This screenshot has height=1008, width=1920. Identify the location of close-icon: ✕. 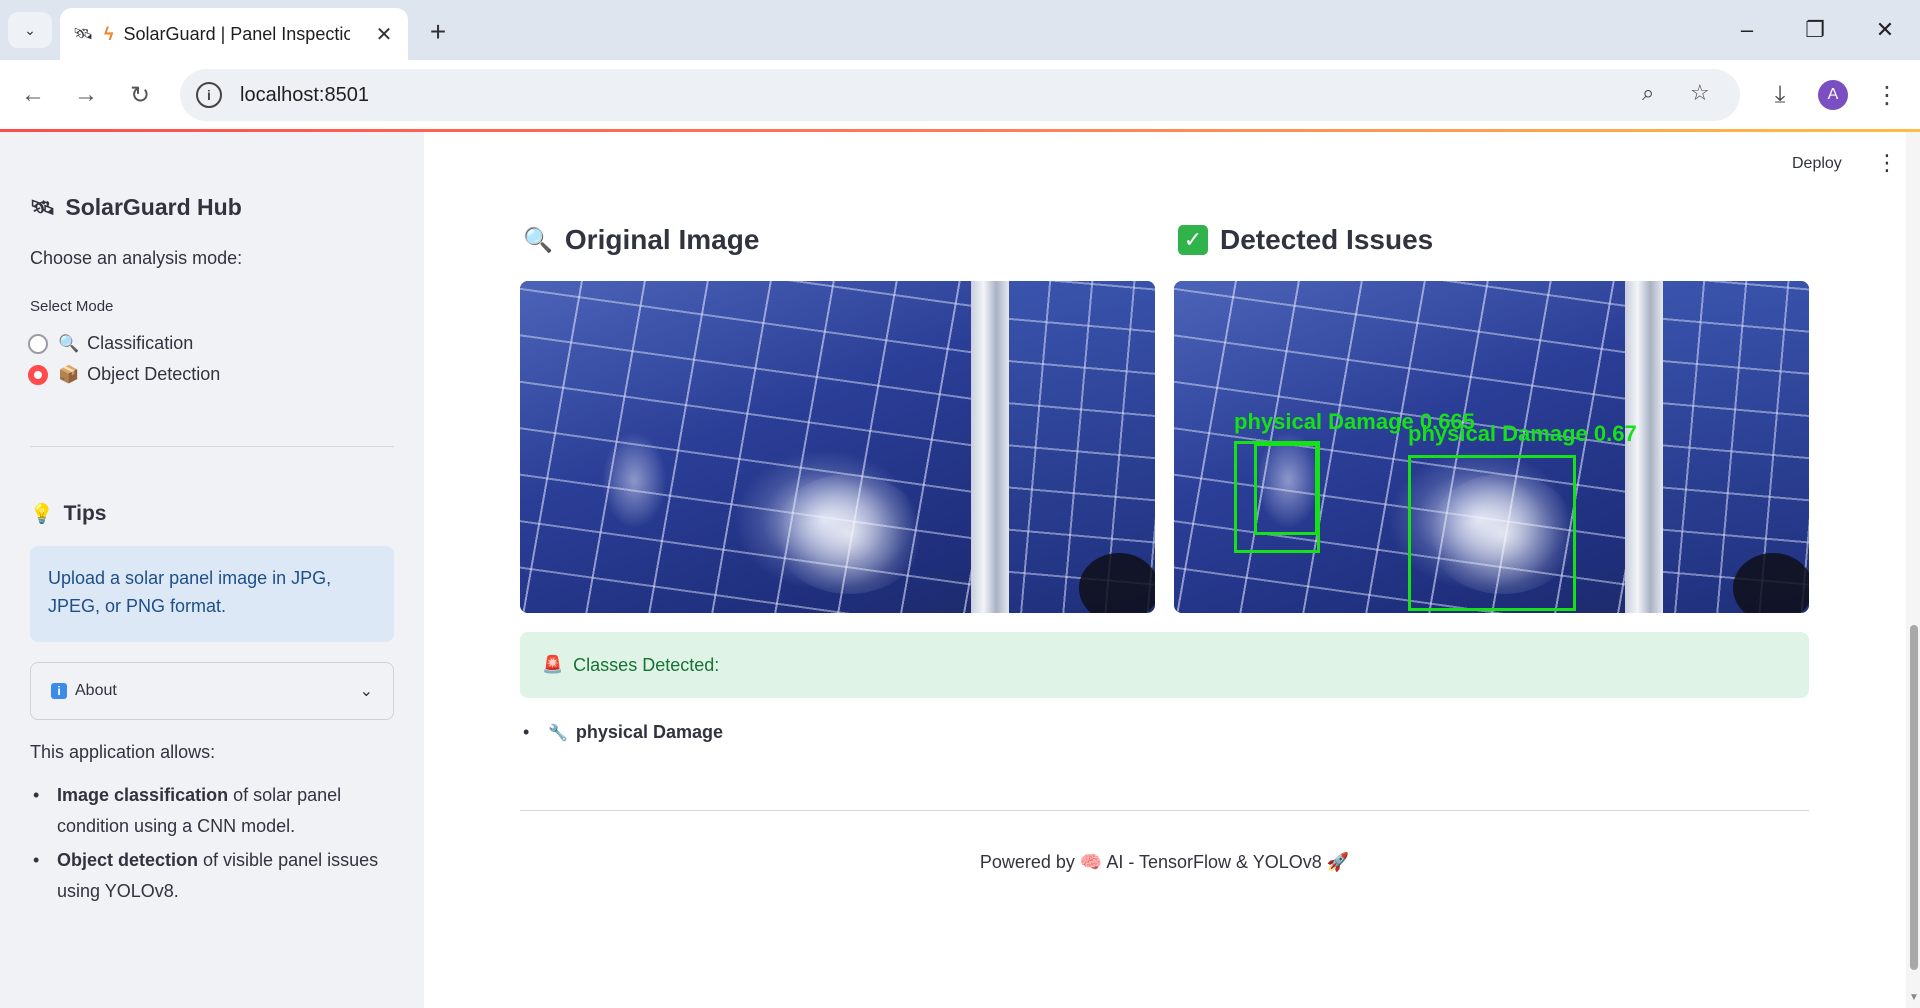
(384, 34).